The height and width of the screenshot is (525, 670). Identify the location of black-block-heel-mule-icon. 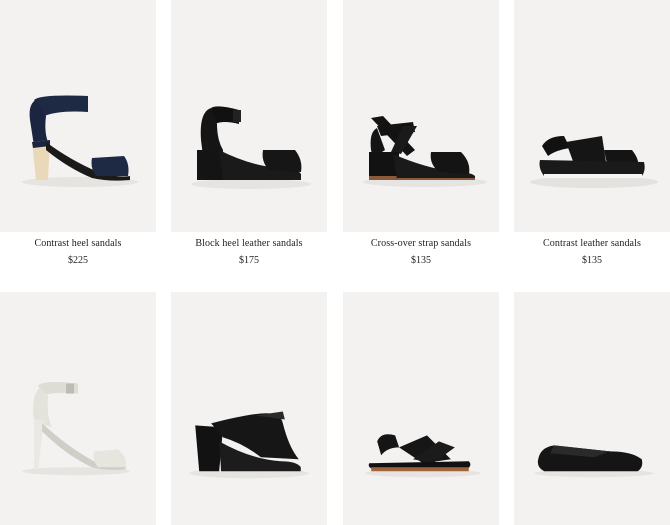
(249, 445).